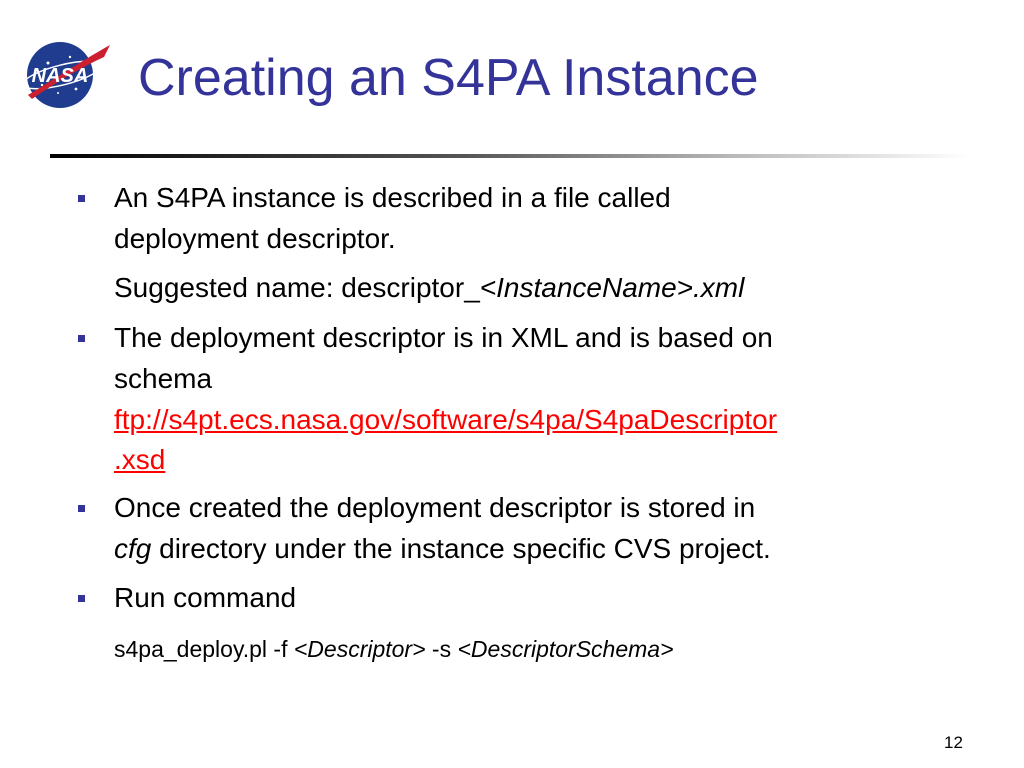  Describe the element at coordinates (953, 742) in the screenshot. I see `page-number: 12` at that location.